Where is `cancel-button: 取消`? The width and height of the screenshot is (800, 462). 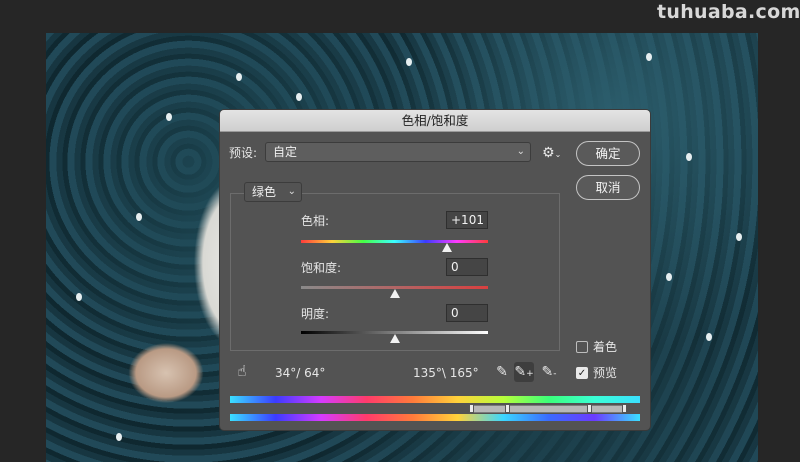
cancel-button: 取消 is located at coordinates (608, 187).